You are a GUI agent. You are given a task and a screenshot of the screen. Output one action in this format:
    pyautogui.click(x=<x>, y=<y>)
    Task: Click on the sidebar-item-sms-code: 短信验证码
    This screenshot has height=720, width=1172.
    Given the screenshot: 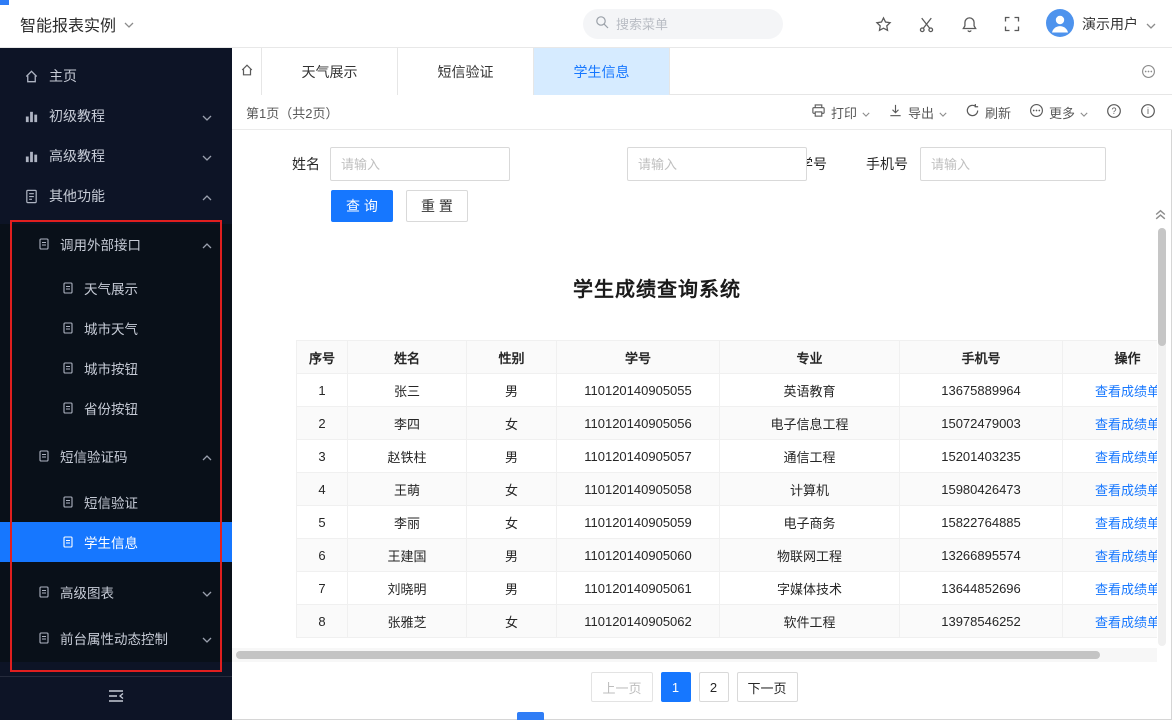 What is the action you would take?
    pyautogui.click(x=116, y=456)
    